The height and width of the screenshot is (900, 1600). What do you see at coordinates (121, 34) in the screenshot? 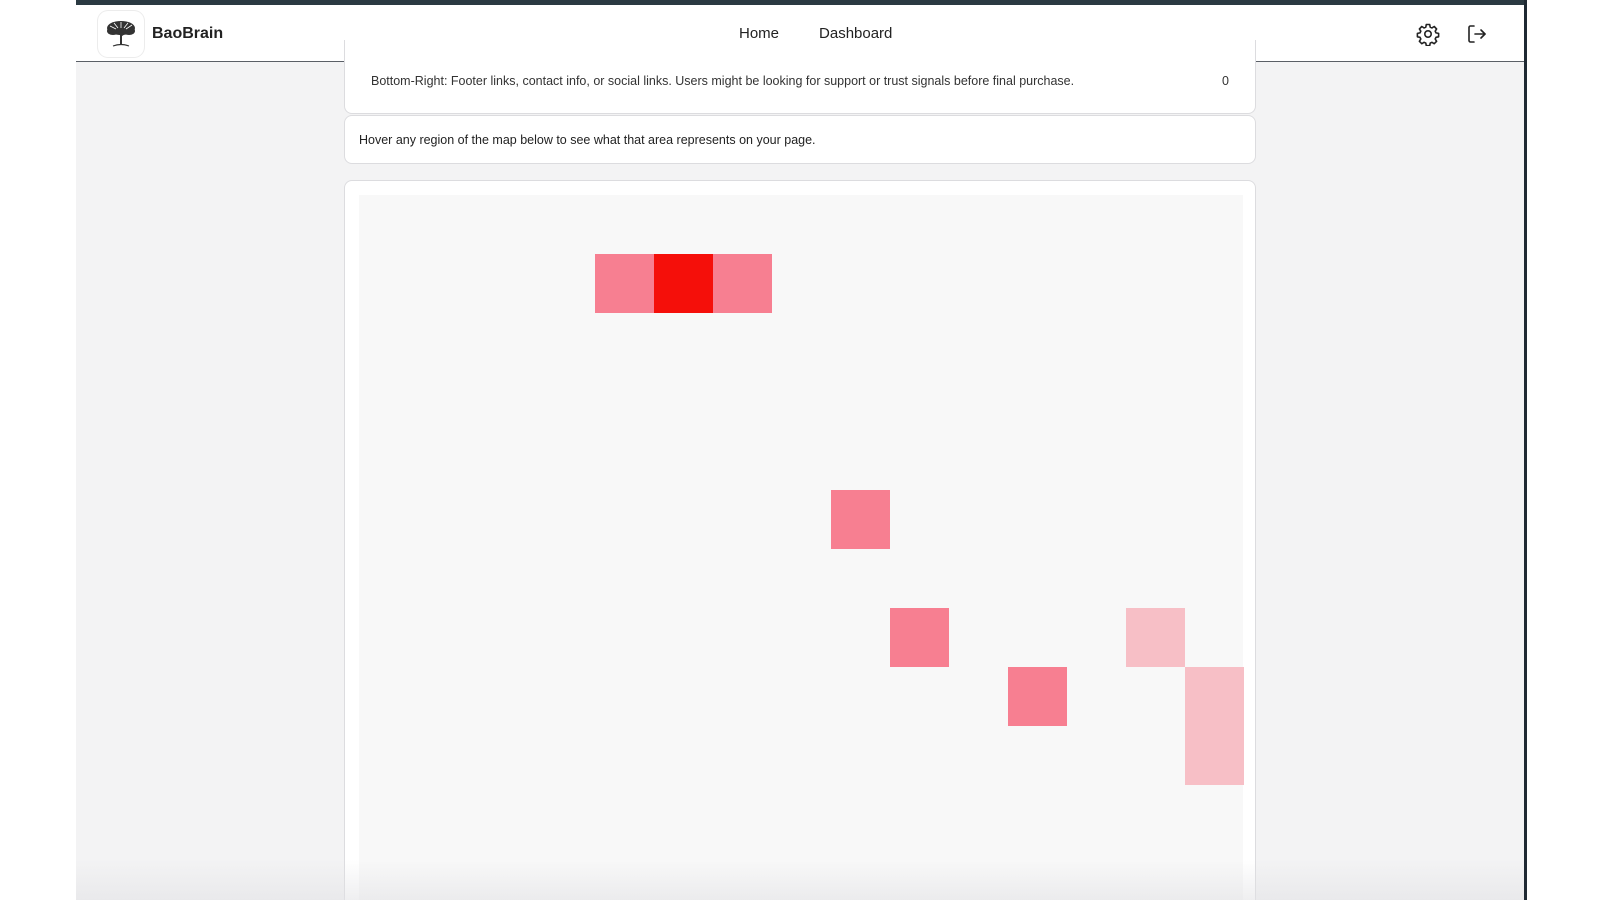
I see `tree-icon` at bounding box center [121, 34].